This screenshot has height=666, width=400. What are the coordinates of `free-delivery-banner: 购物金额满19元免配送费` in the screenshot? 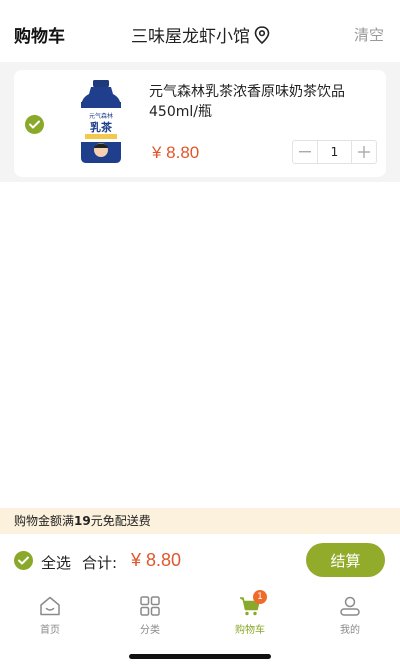 It's located at (200, 521).